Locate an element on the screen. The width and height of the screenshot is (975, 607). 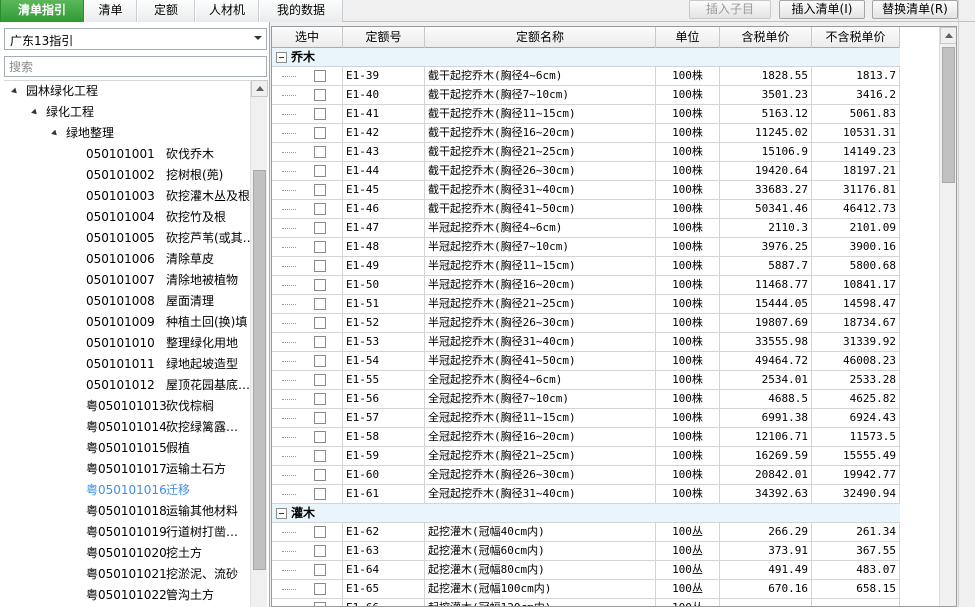
tree-node-item: 粤050101020挖土方 is located at coordinates (144, 553).